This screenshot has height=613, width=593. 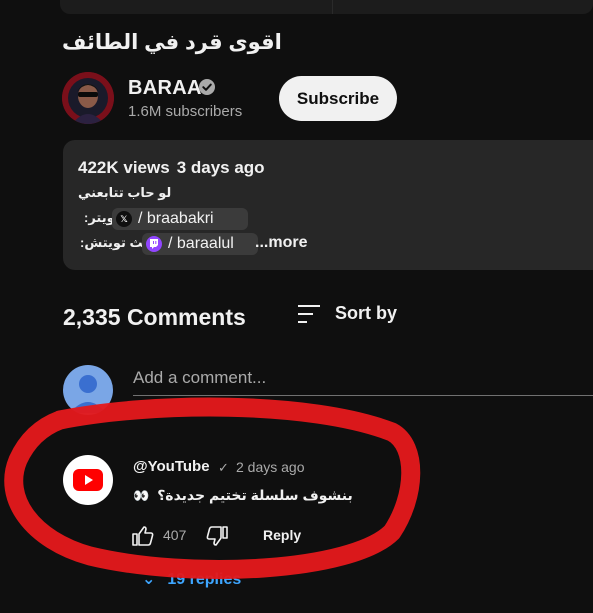 What do you see at coordinates (185, 111) in the screenshot?
I see `subscriber-count: 1.6M subscribers` at bounding box center [185, 111].